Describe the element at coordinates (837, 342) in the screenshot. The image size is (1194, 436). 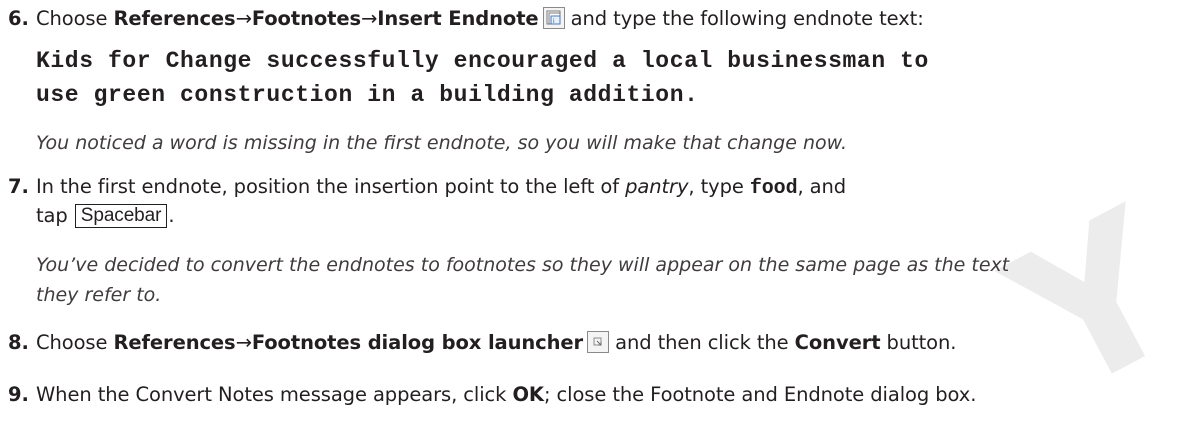
I see `convert-label: Convert` at that location.